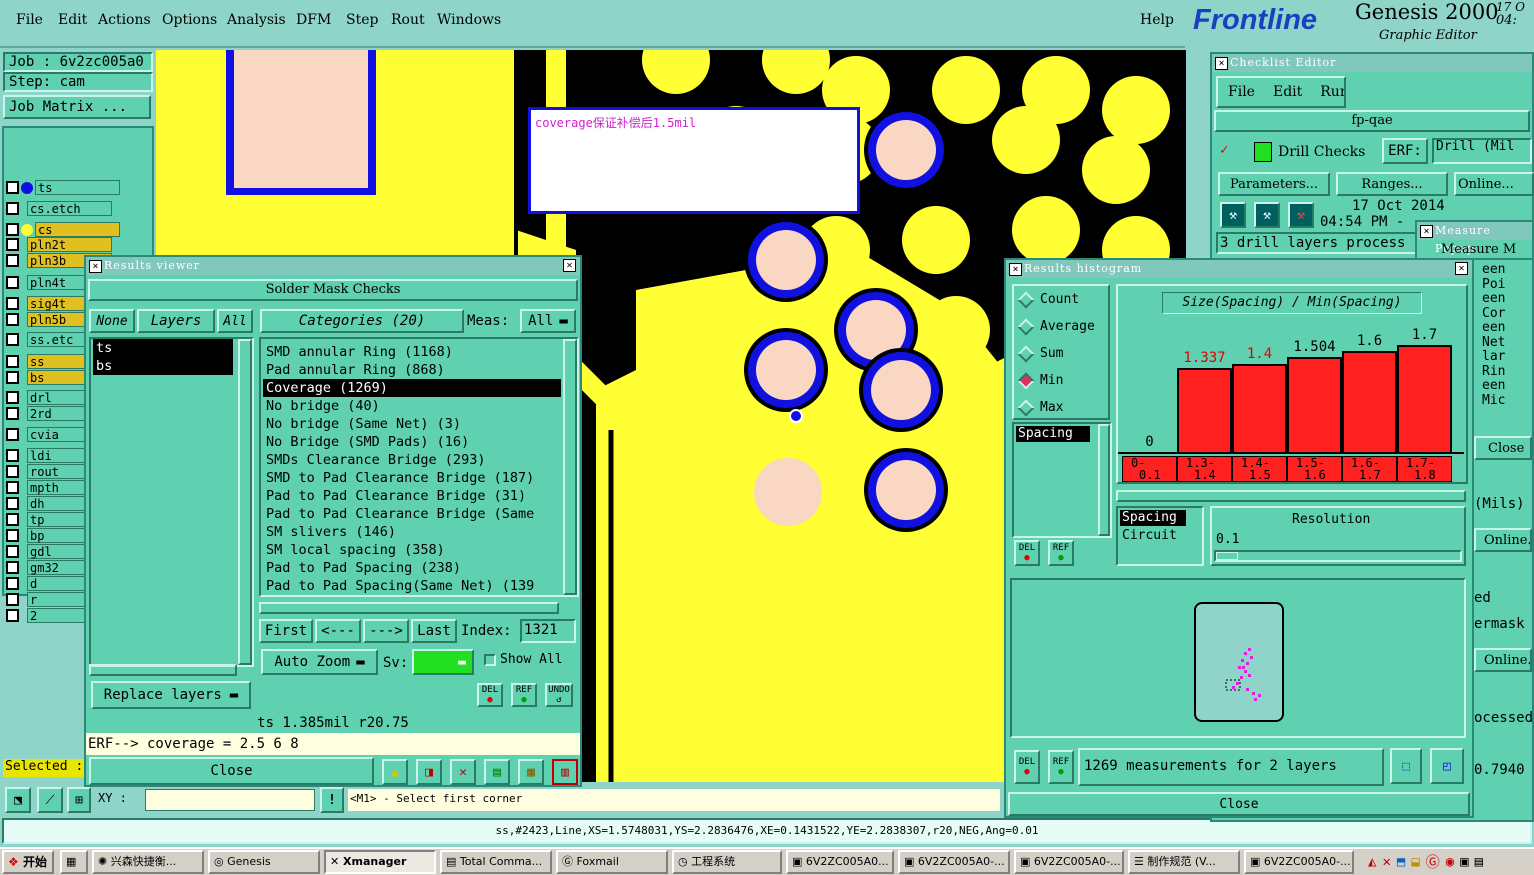  I want to click on category-item: Coverage (1269), so click(412, 388).